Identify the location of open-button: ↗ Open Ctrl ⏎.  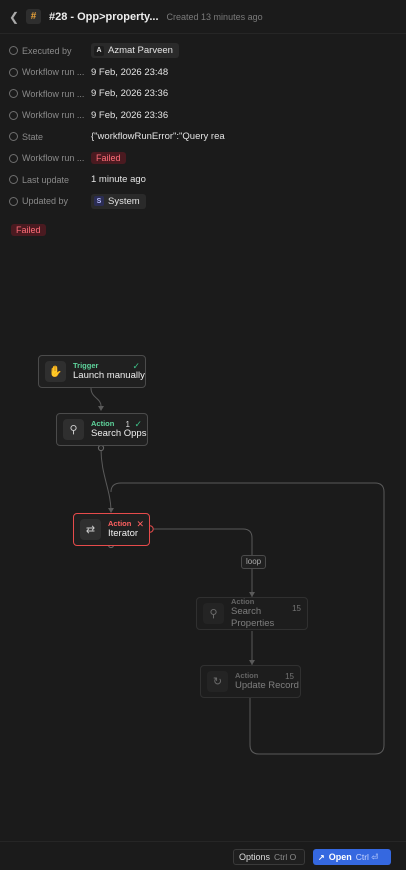
(352, 857).